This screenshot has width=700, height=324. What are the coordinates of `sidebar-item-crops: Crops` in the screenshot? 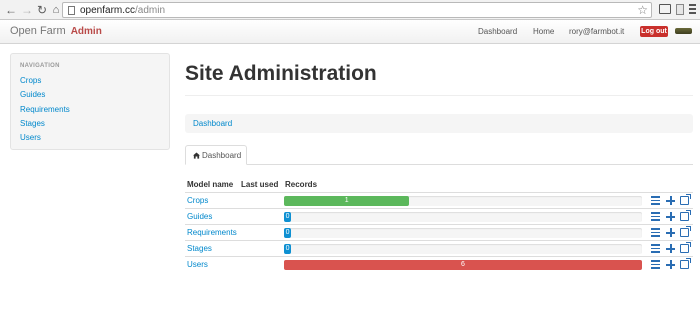 It's located at (30, 80).